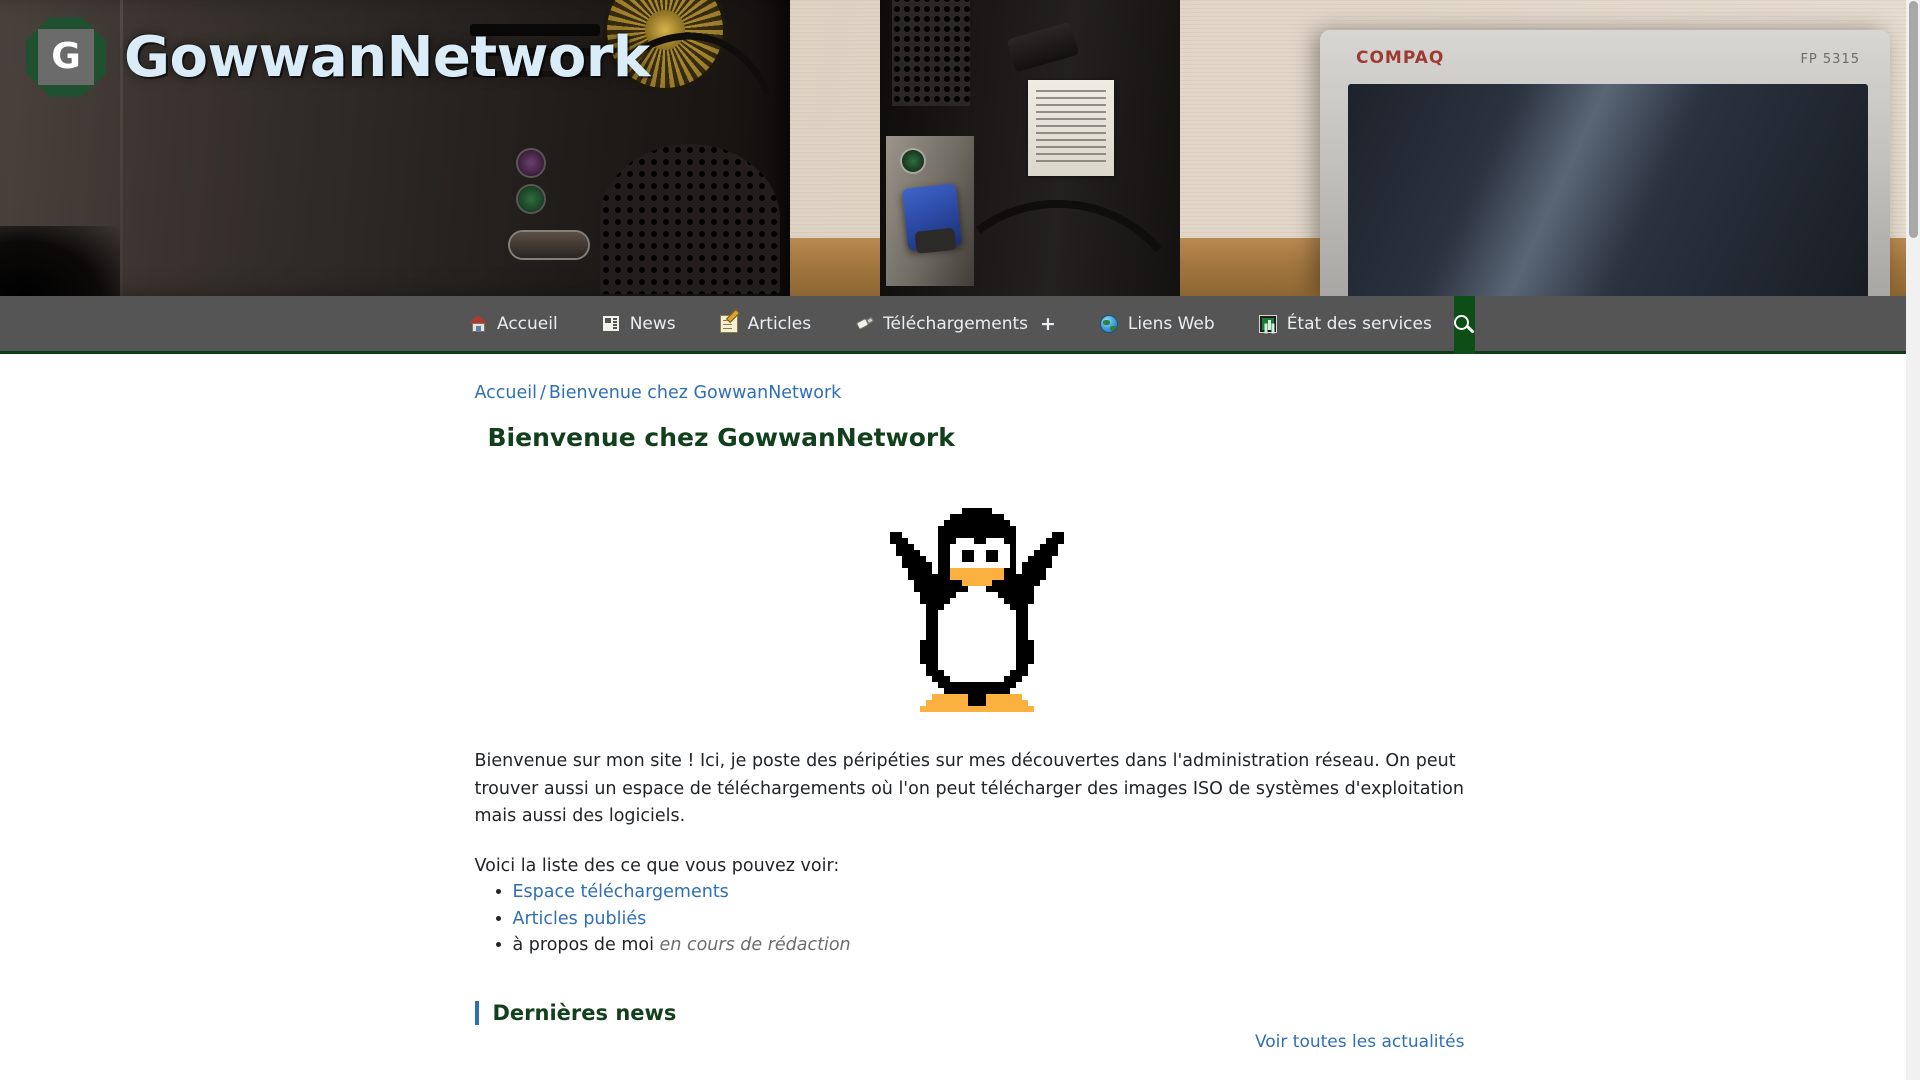  What do you see at coordinates (60, 261) in the screenshot?
I see `foreground-dark-object` at bounding box center [60, 261].